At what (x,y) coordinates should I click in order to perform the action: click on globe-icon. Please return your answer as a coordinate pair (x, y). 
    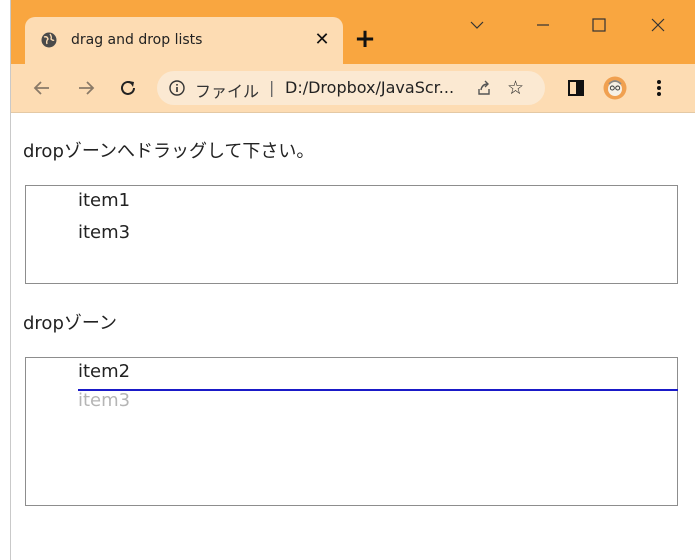
    Looking at the image, I should click on (49, 40).